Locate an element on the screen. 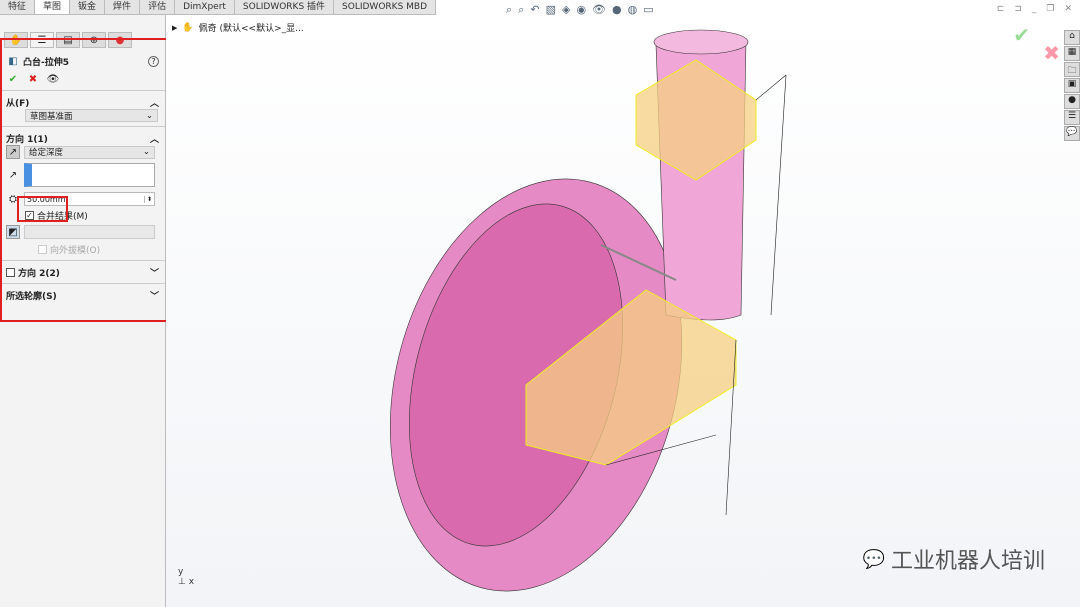 The height and width of the screenshot is (607, 1080). watermark-text: 工业机器人培训 is located at coordinates (967, 561).